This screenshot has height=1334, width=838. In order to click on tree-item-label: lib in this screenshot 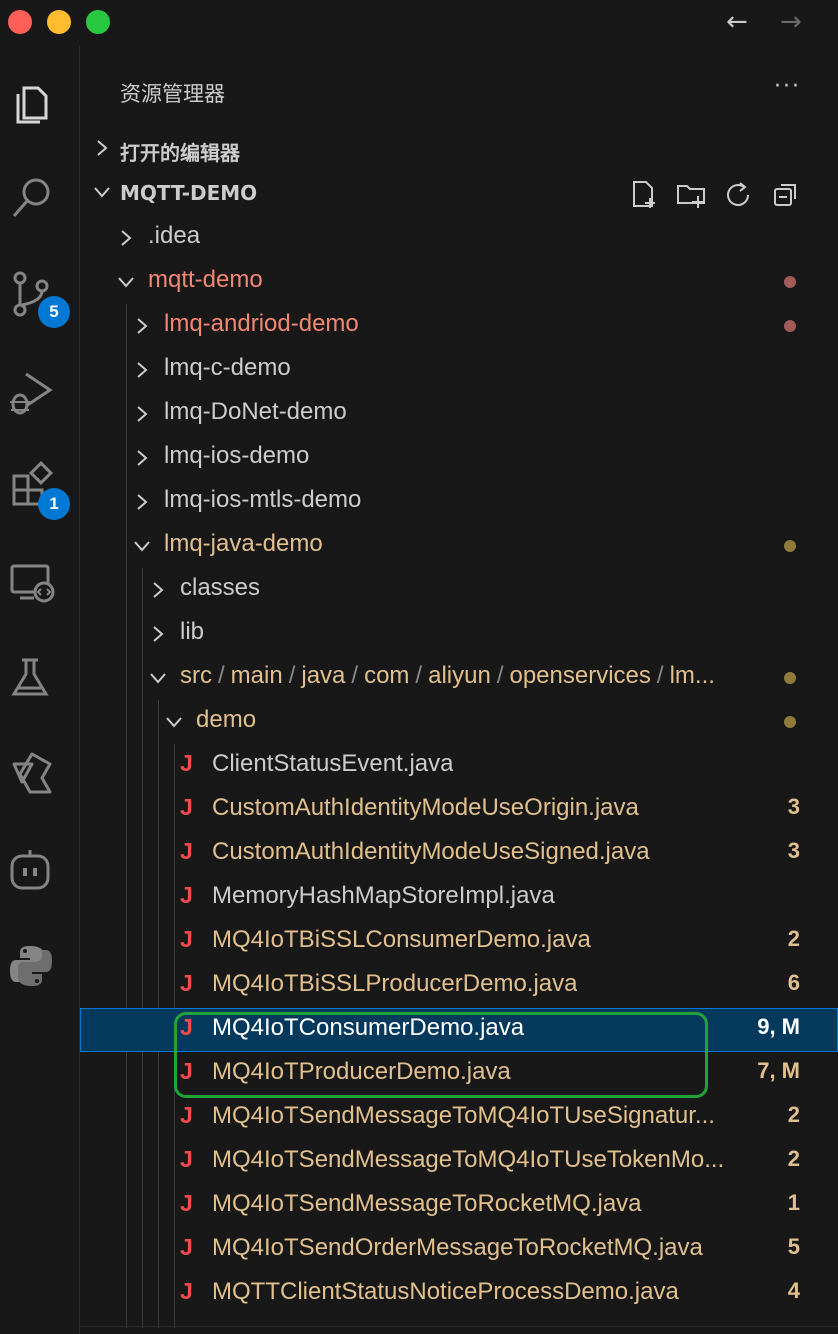, I will do `click(192, 631)`.